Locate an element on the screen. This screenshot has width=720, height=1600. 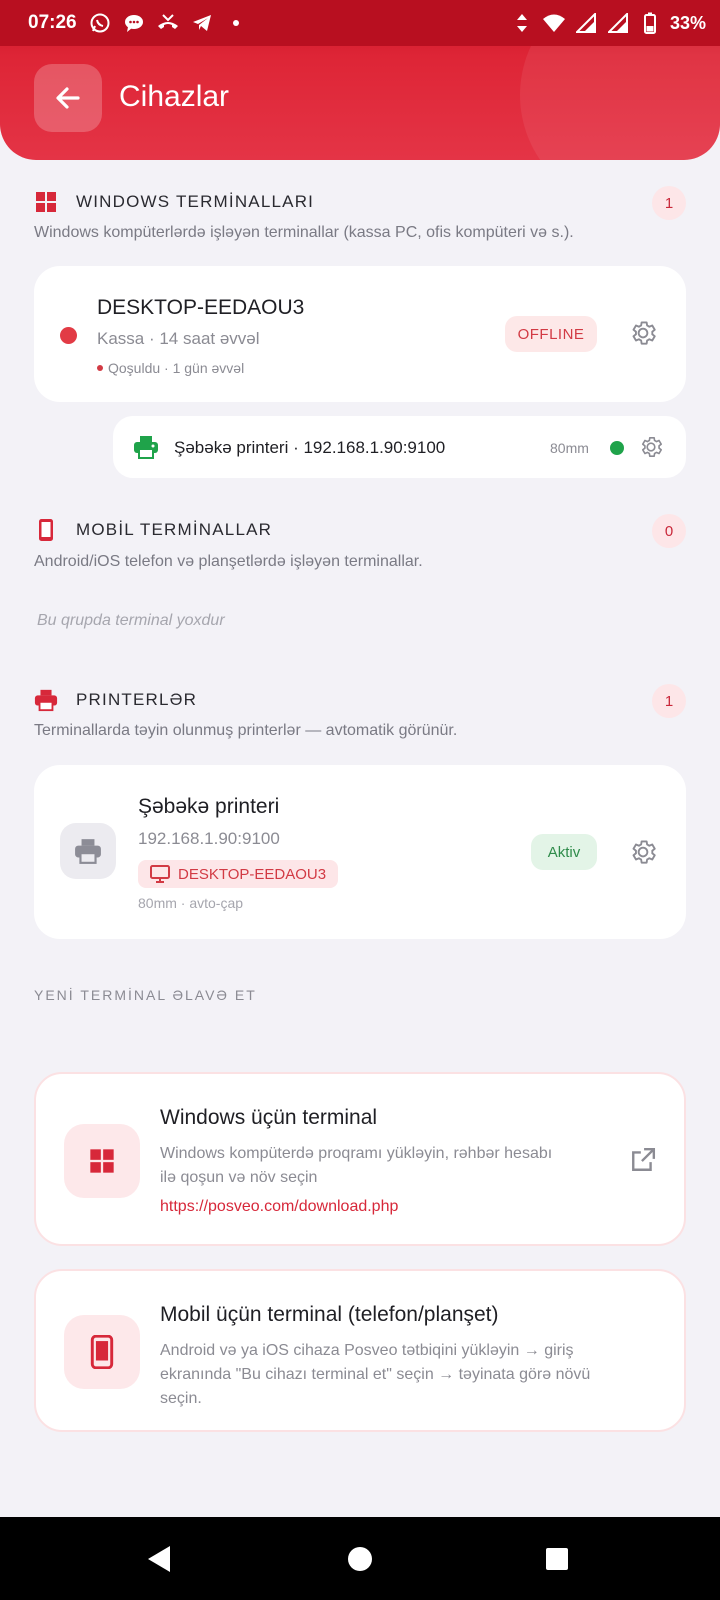
printer-label: Şəbəkə printeri · 192.168.1.90:9100 is located at coordinates (310, 447).